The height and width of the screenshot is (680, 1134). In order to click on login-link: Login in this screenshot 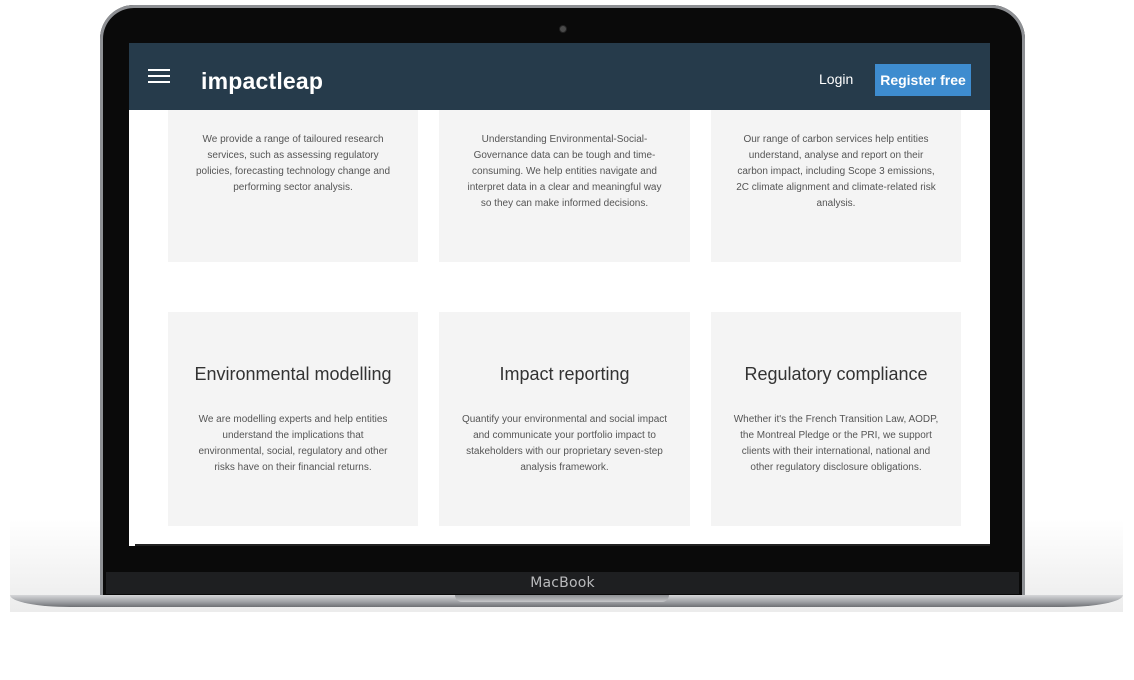, I will do `click(836, 79)`.